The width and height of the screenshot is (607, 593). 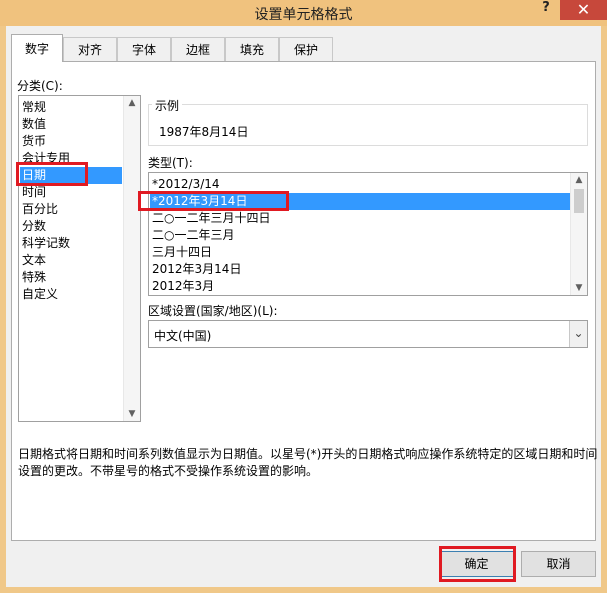 I want to click on category-item: 时间, so click(x=34, y=192).